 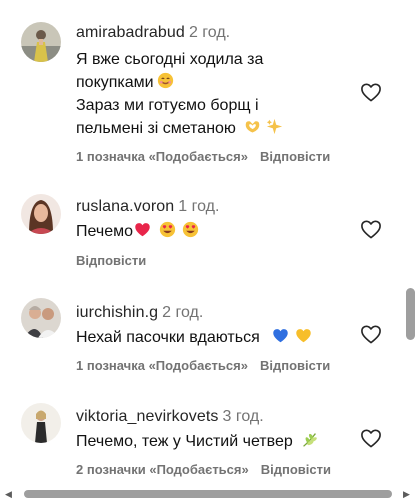 I want to click on comment-text-line: Печемо, so click(x=216, y=231).